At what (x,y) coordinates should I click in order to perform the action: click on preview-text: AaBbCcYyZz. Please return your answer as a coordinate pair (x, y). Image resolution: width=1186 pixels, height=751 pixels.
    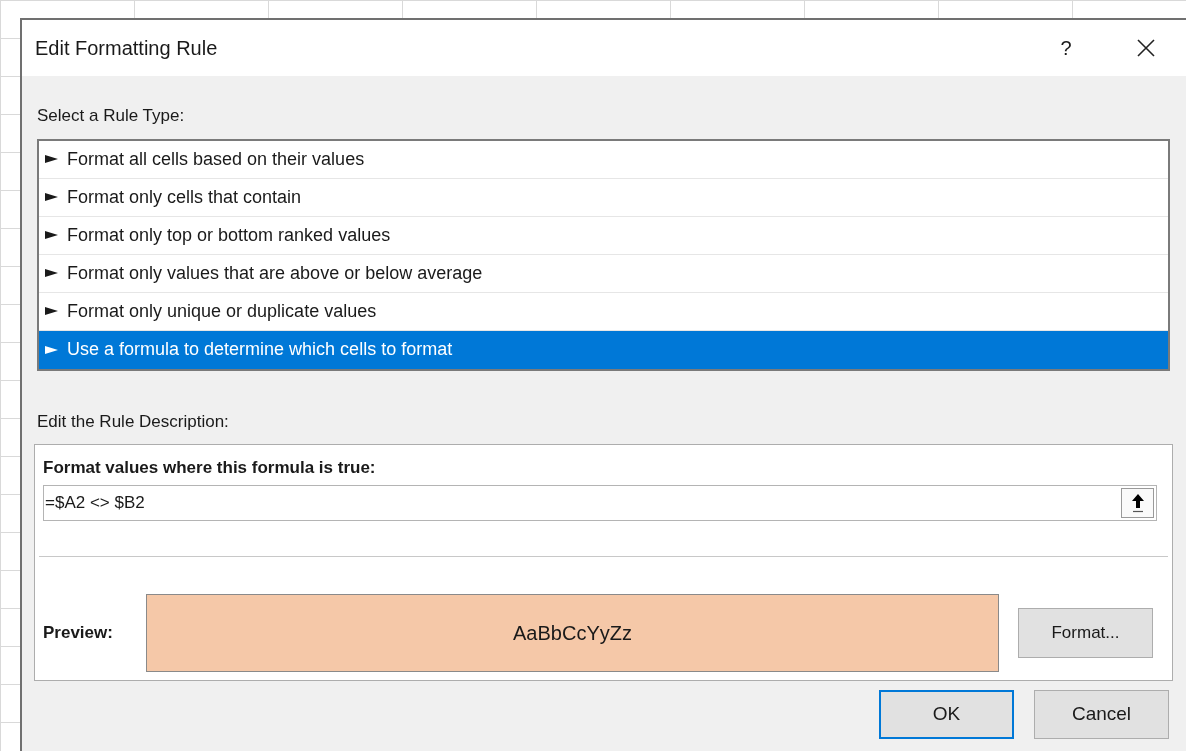
    Looking at the image, I should click on (572, 633).